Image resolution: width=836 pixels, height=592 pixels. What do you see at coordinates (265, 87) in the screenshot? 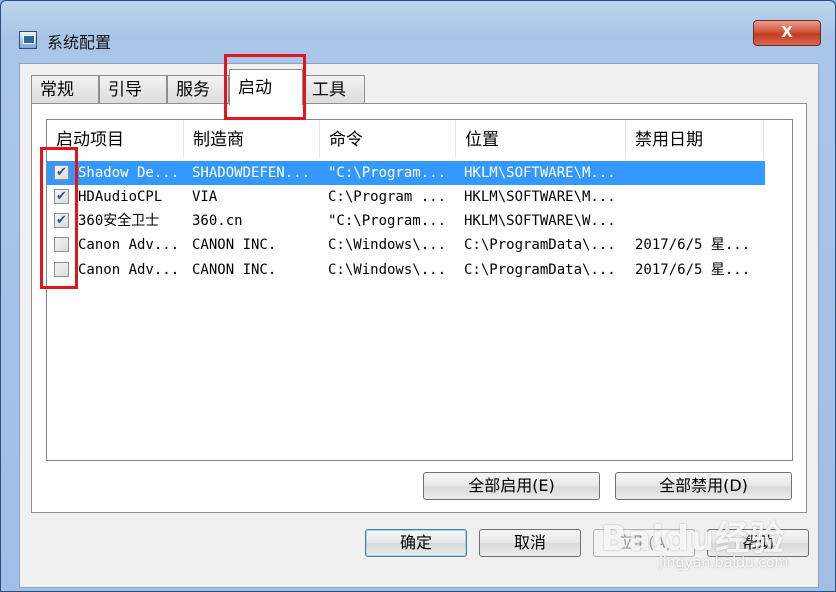
I see `annotation-box-startup-tab` at bounding box center [265, 87].